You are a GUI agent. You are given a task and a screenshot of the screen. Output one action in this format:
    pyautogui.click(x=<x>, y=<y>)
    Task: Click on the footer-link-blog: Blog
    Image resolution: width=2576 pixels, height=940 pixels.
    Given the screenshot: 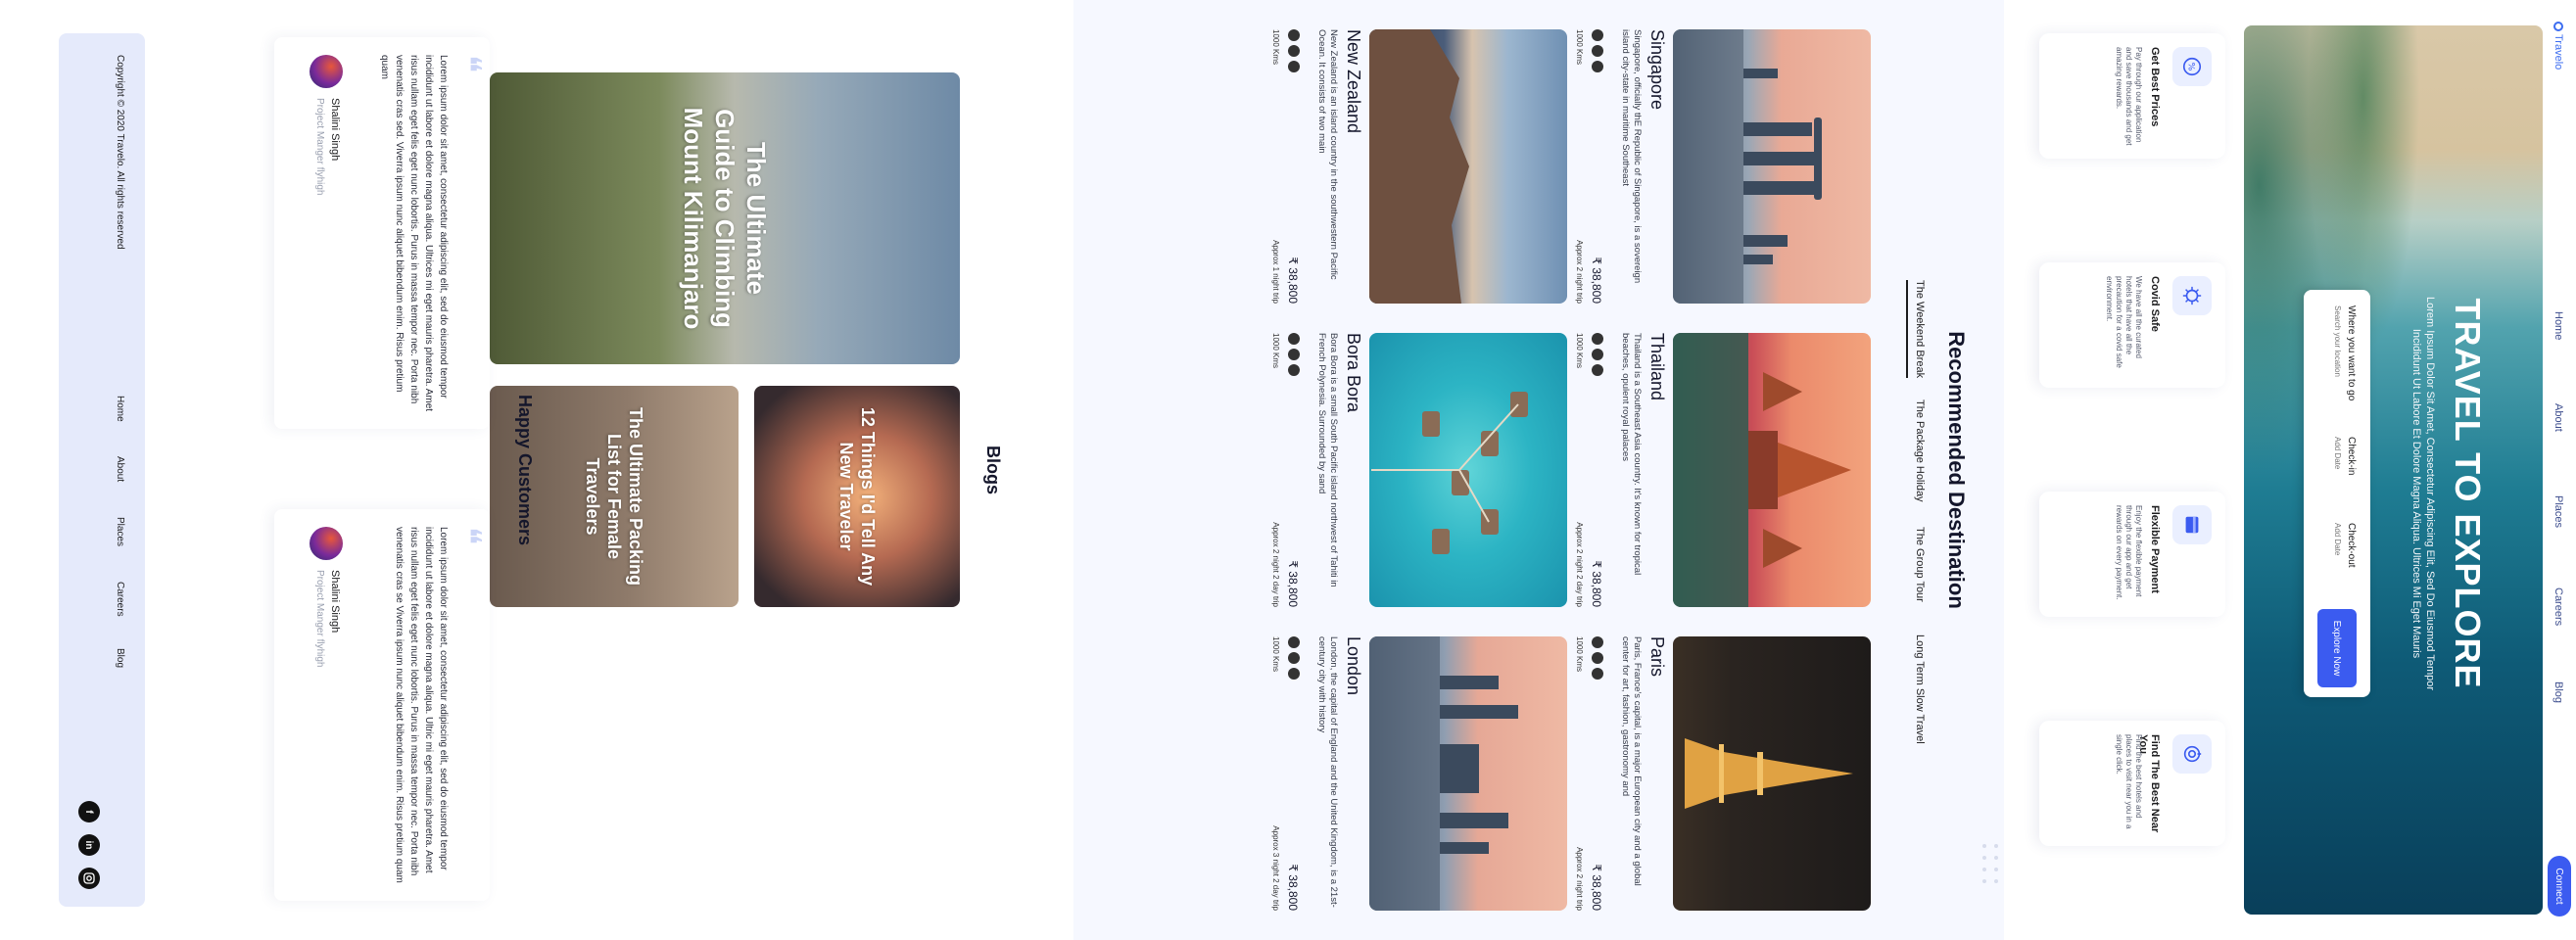 What is the action you would take?
    pyautogui.click(x=120, y=658)
    